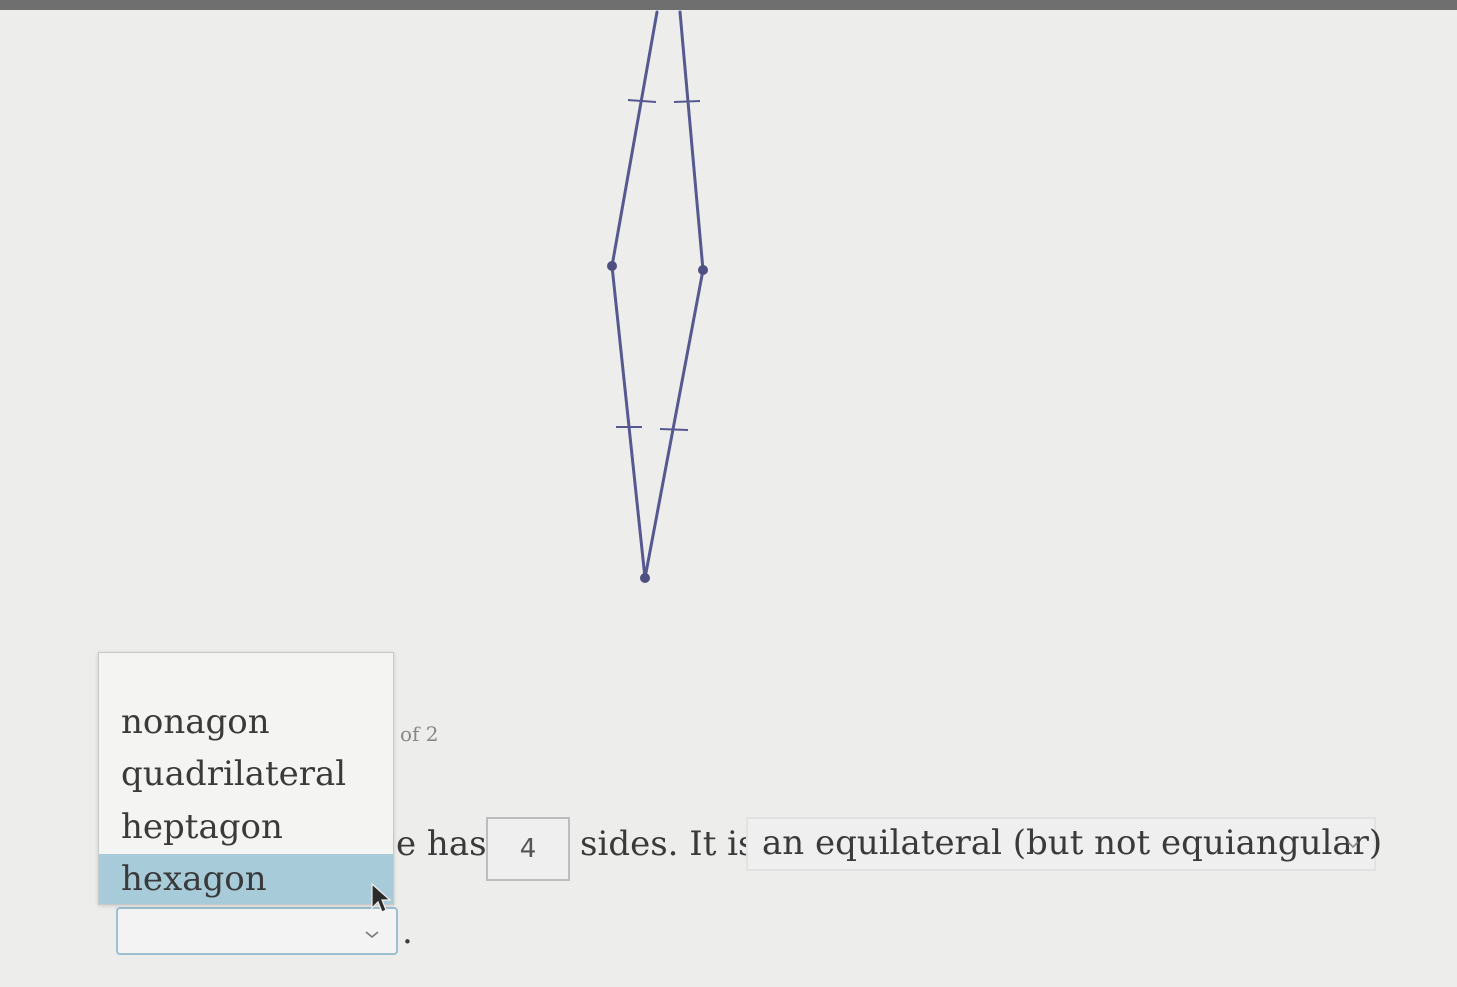 The height and width of the screenshot is (987, 1457). I want to click on sentence-end: ., so click(407, 932).